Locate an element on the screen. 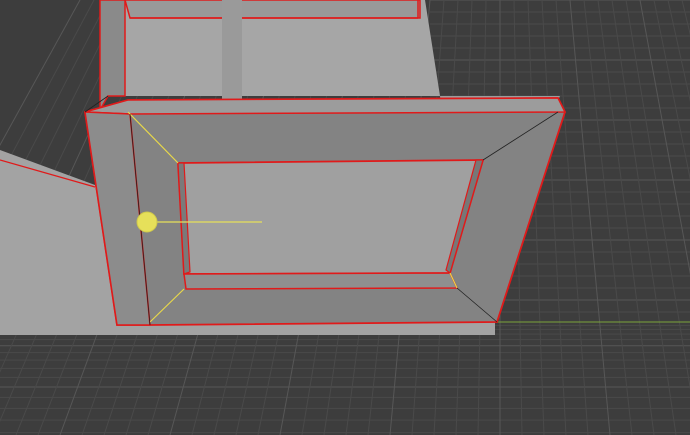 This screenshot has height=435, width=690. wall-left is located at coordinates (112, 56).